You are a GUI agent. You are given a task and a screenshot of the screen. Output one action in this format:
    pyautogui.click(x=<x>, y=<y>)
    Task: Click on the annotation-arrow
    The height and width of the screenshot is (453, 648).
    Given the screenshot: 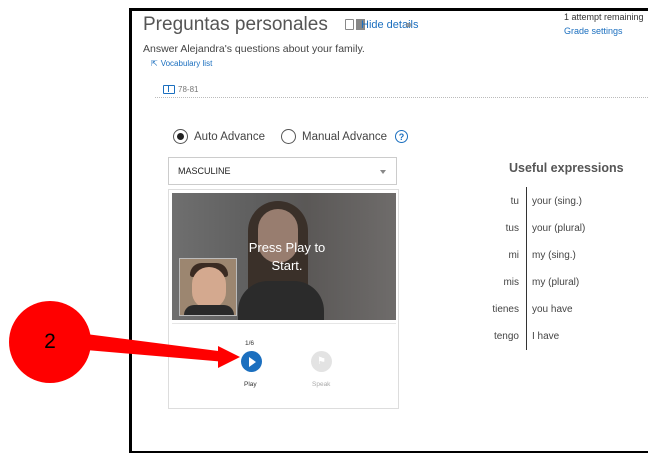 What is the action you would take?
    pyautogui.click(x=163, y=351)
    